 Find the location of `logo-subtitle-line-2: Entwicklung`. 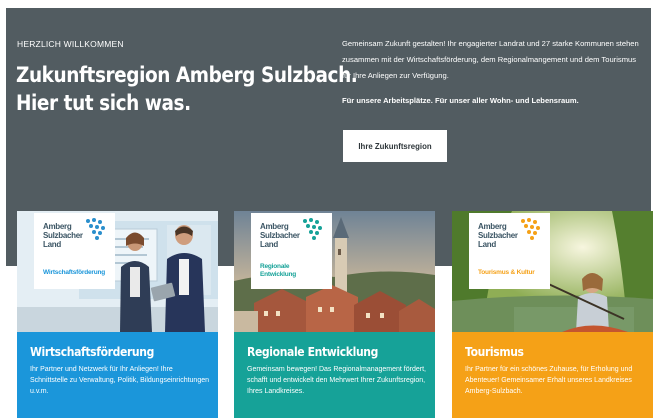

logo-subtitle-line-2: Entwicklung is located at coordinates (278, 274).